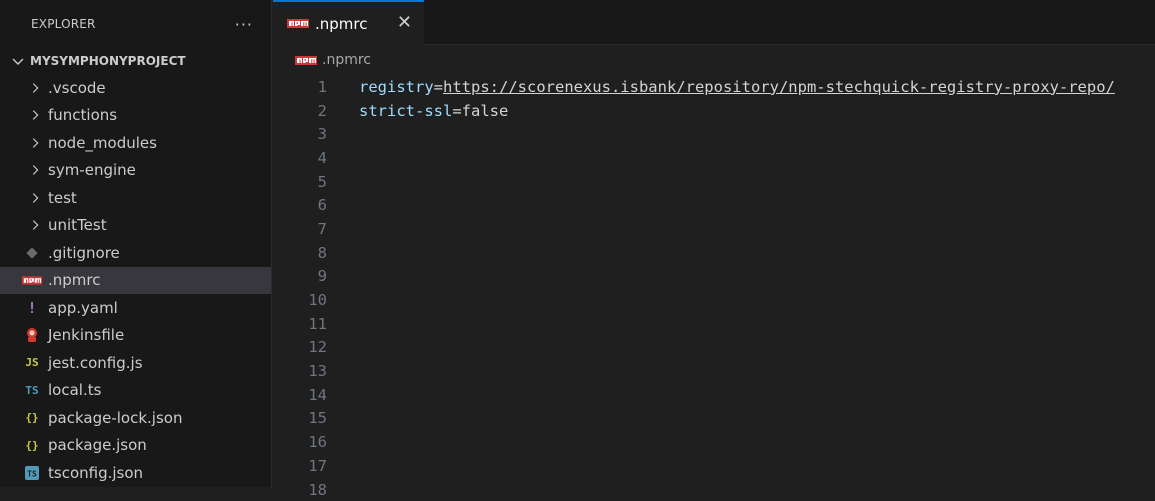 The height and width of the screenshot is (501, 1155). Describe the element at coordinates (714, 277) in the screenshot. I see `code-line: 9` at that location.